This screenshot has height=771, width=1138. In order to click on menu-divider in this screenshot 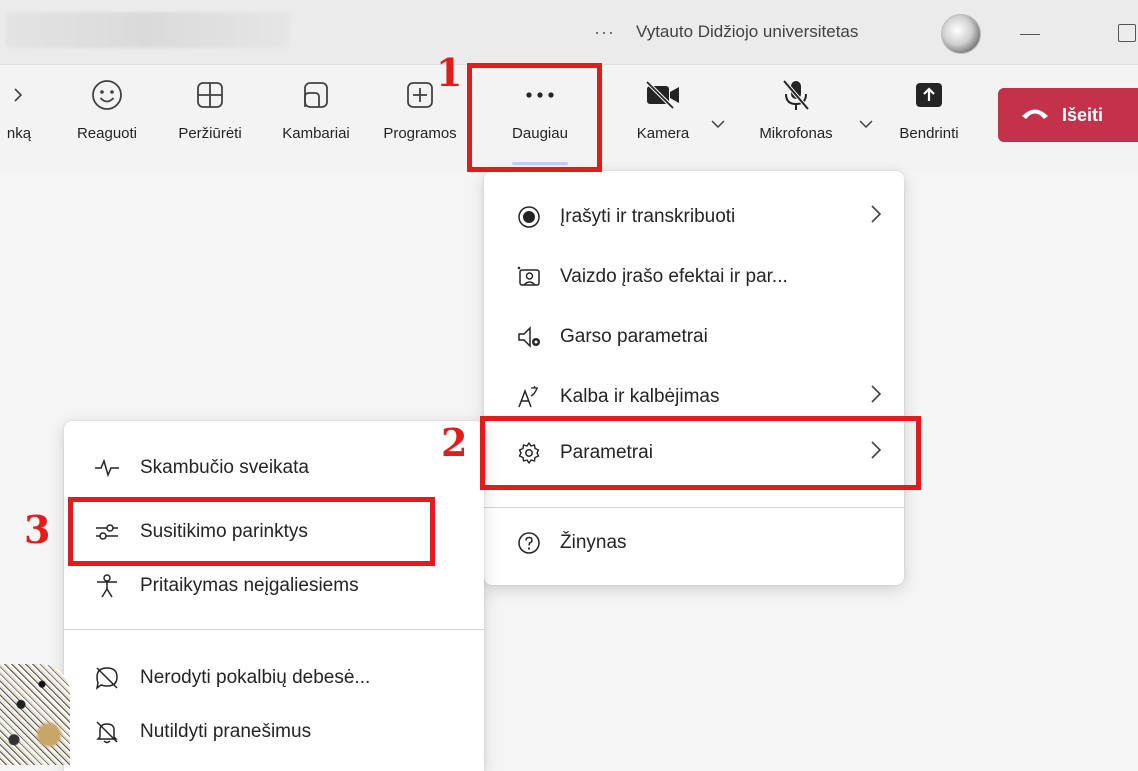, I will do `click(694, 507)`.